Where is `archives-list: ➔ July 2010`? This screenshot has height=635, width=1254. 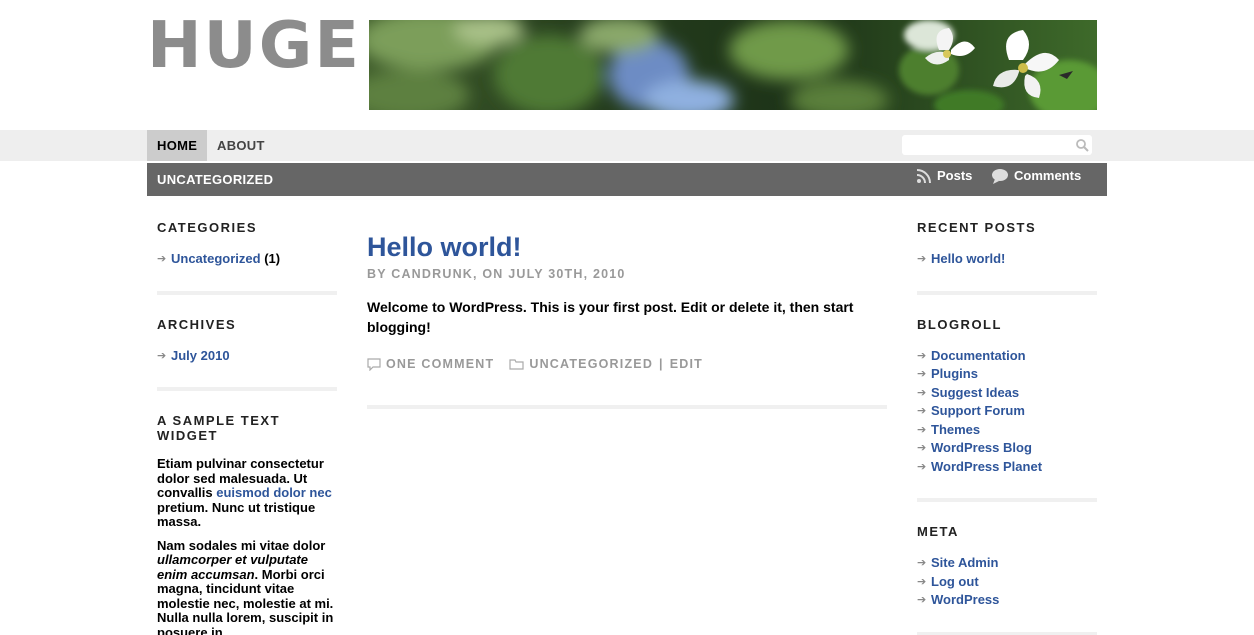 archives-list: ➔ July 2010 is located at coordinates (247, 356).